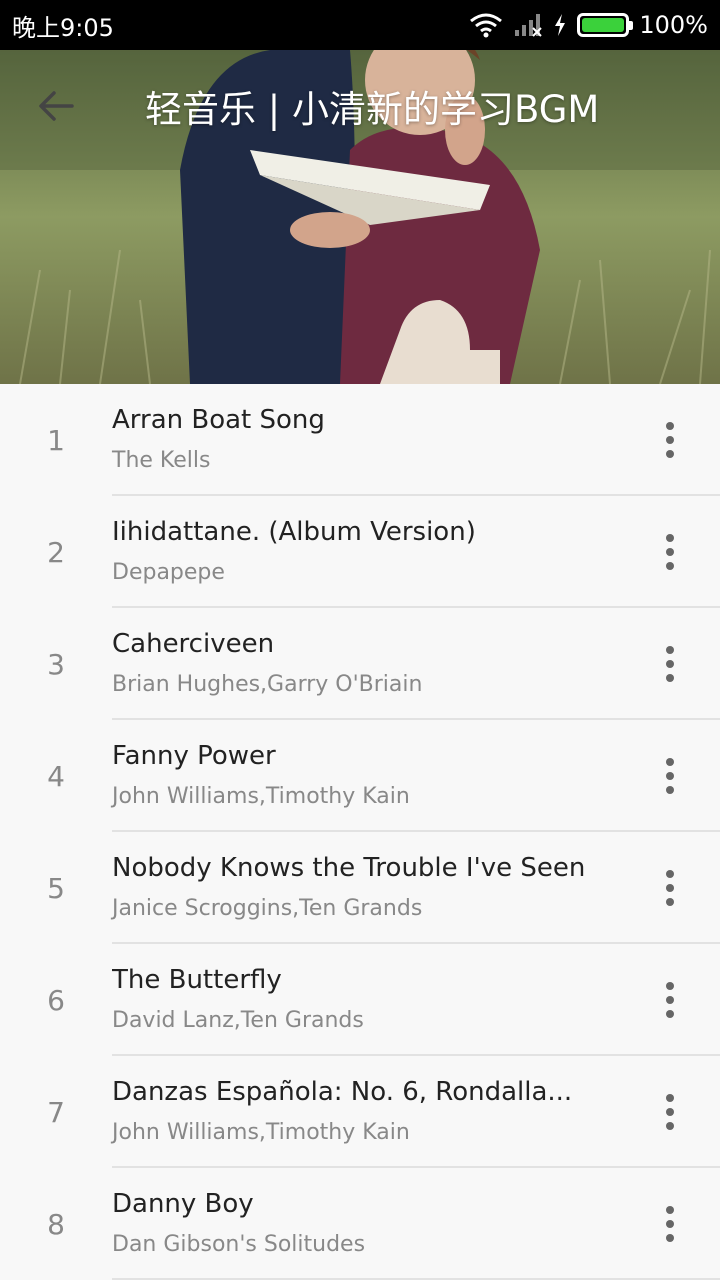  I want to click on status-icons: 100%, so click(588, 25).